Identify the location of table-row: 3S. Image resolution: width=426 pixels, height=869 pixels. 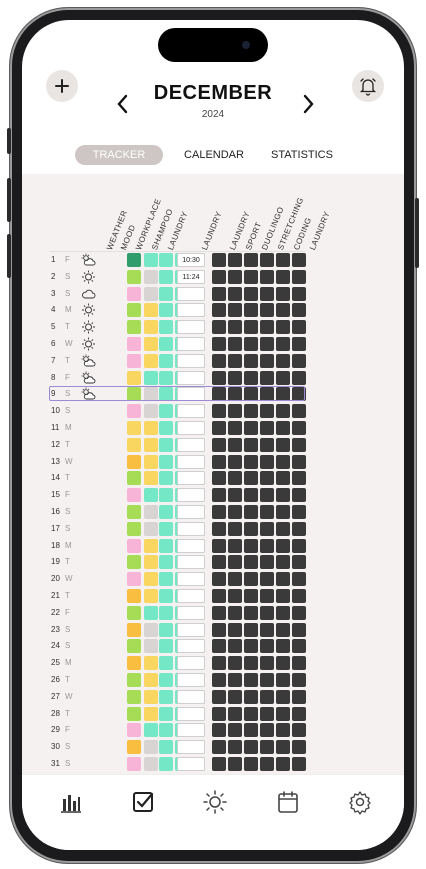
(177, 294).